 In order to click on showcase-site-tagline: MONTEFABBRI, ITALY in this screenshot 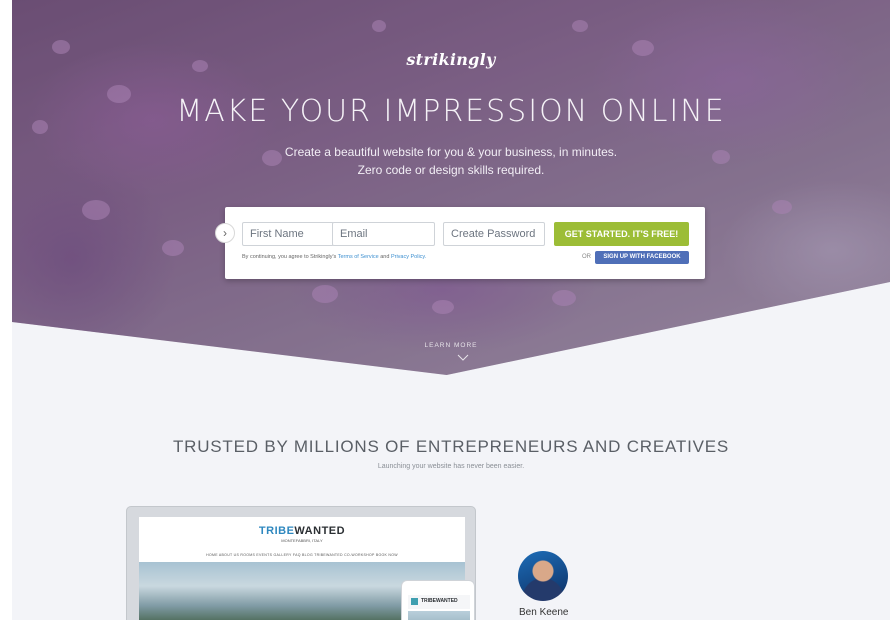, I will do `click(302, 540)`.